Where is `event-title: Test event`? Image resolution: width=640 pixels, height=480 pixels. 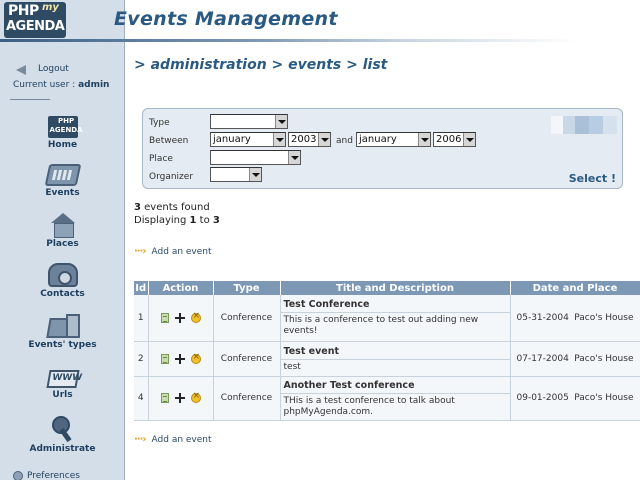
event-title: Test event is located at coordinates (395, 351).